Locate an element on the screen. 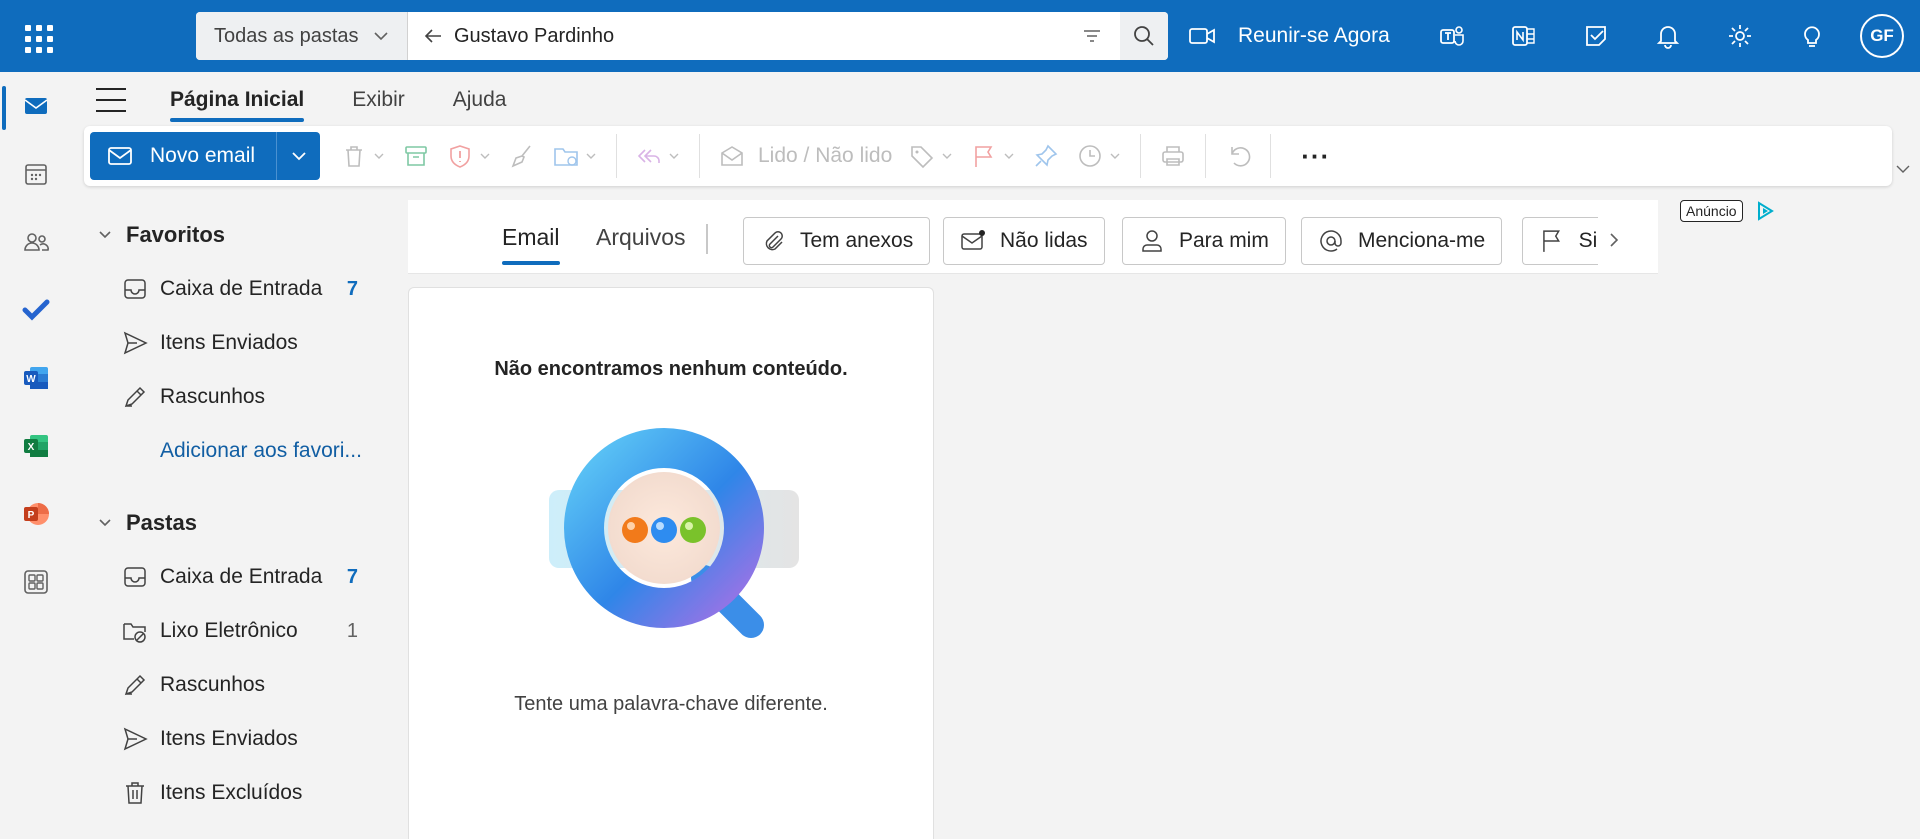 The width and height of the screenshot is (1920, 839). chevron-right-icon is located at coordinates (1614, 240).